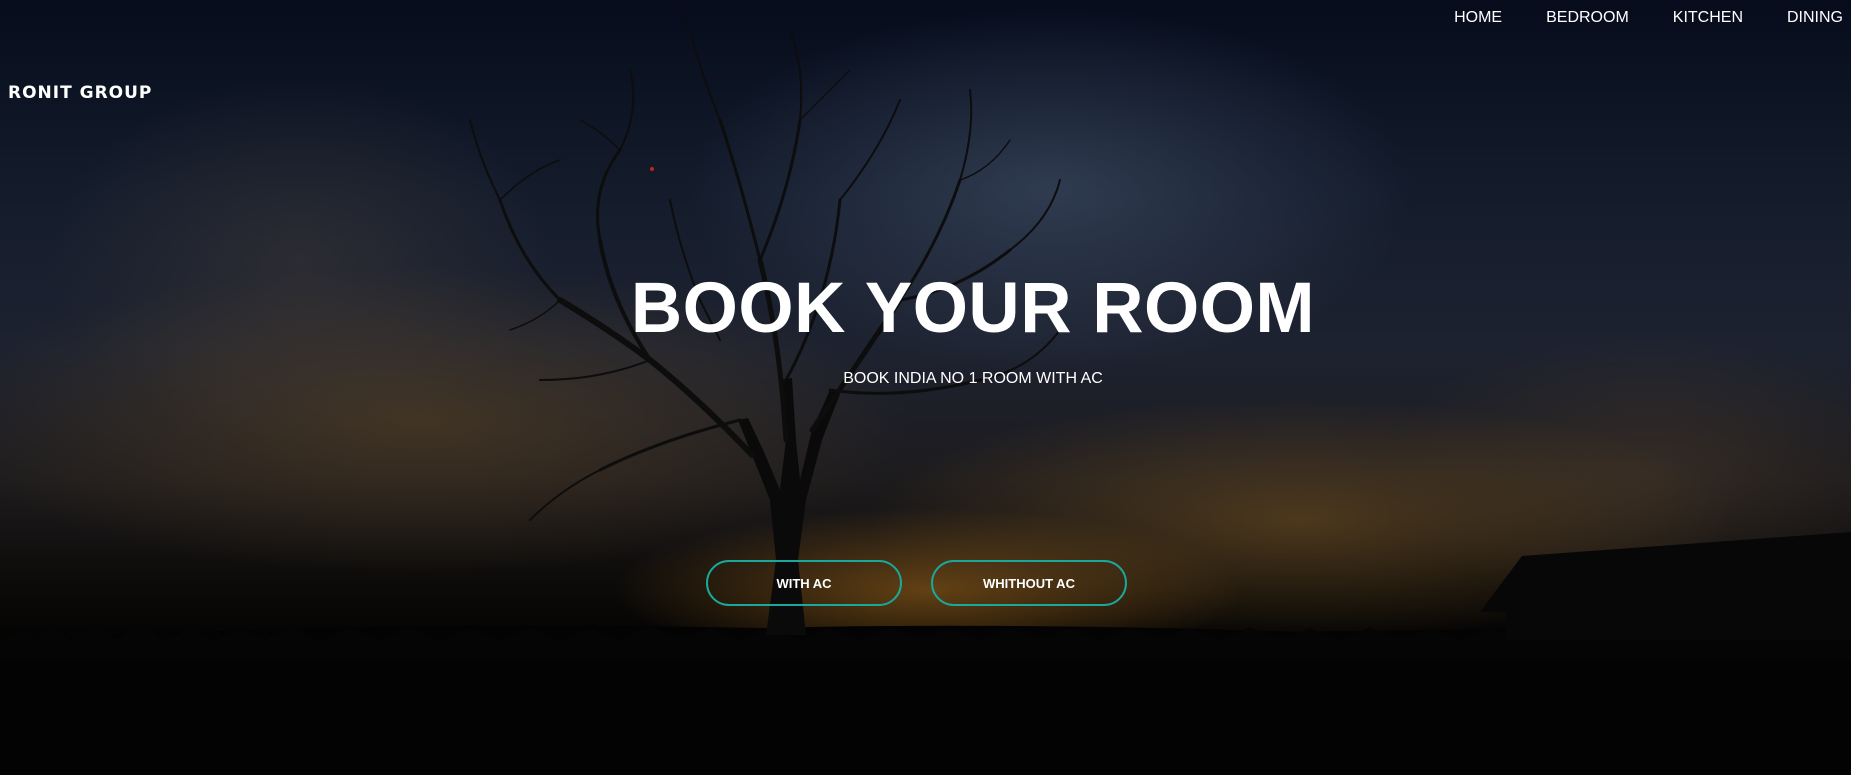 The image size is (1851, 775). What do you see at coordinates (652, 169) in the screenshot?
I see `red-dot-marker` at bounding box center [652, 169].